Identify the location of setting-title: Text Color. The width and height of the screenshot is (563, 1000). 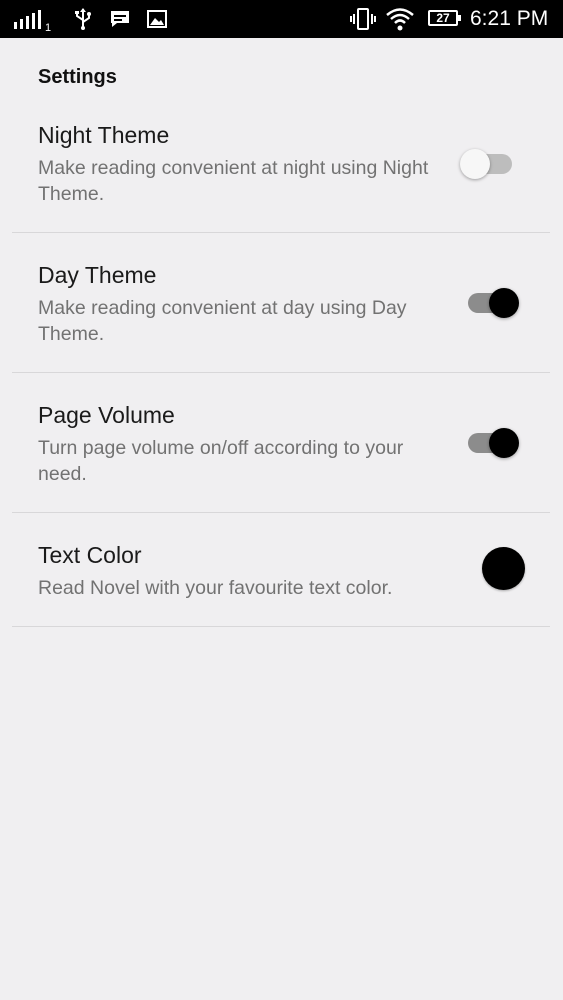
(90, 555).